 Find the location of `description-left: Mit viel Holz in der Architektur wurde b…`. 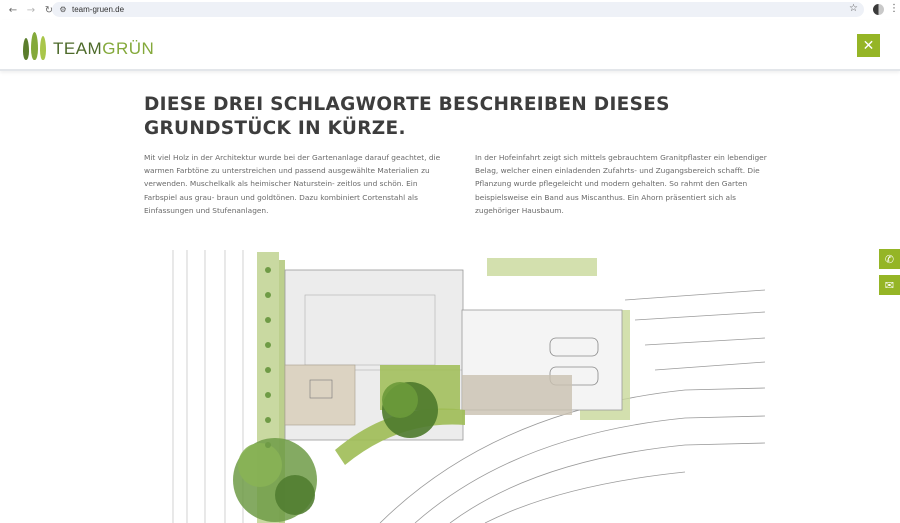

description-left: Mit viel Holz in der Architektur wurde b… is located at coordinates (292, 184).